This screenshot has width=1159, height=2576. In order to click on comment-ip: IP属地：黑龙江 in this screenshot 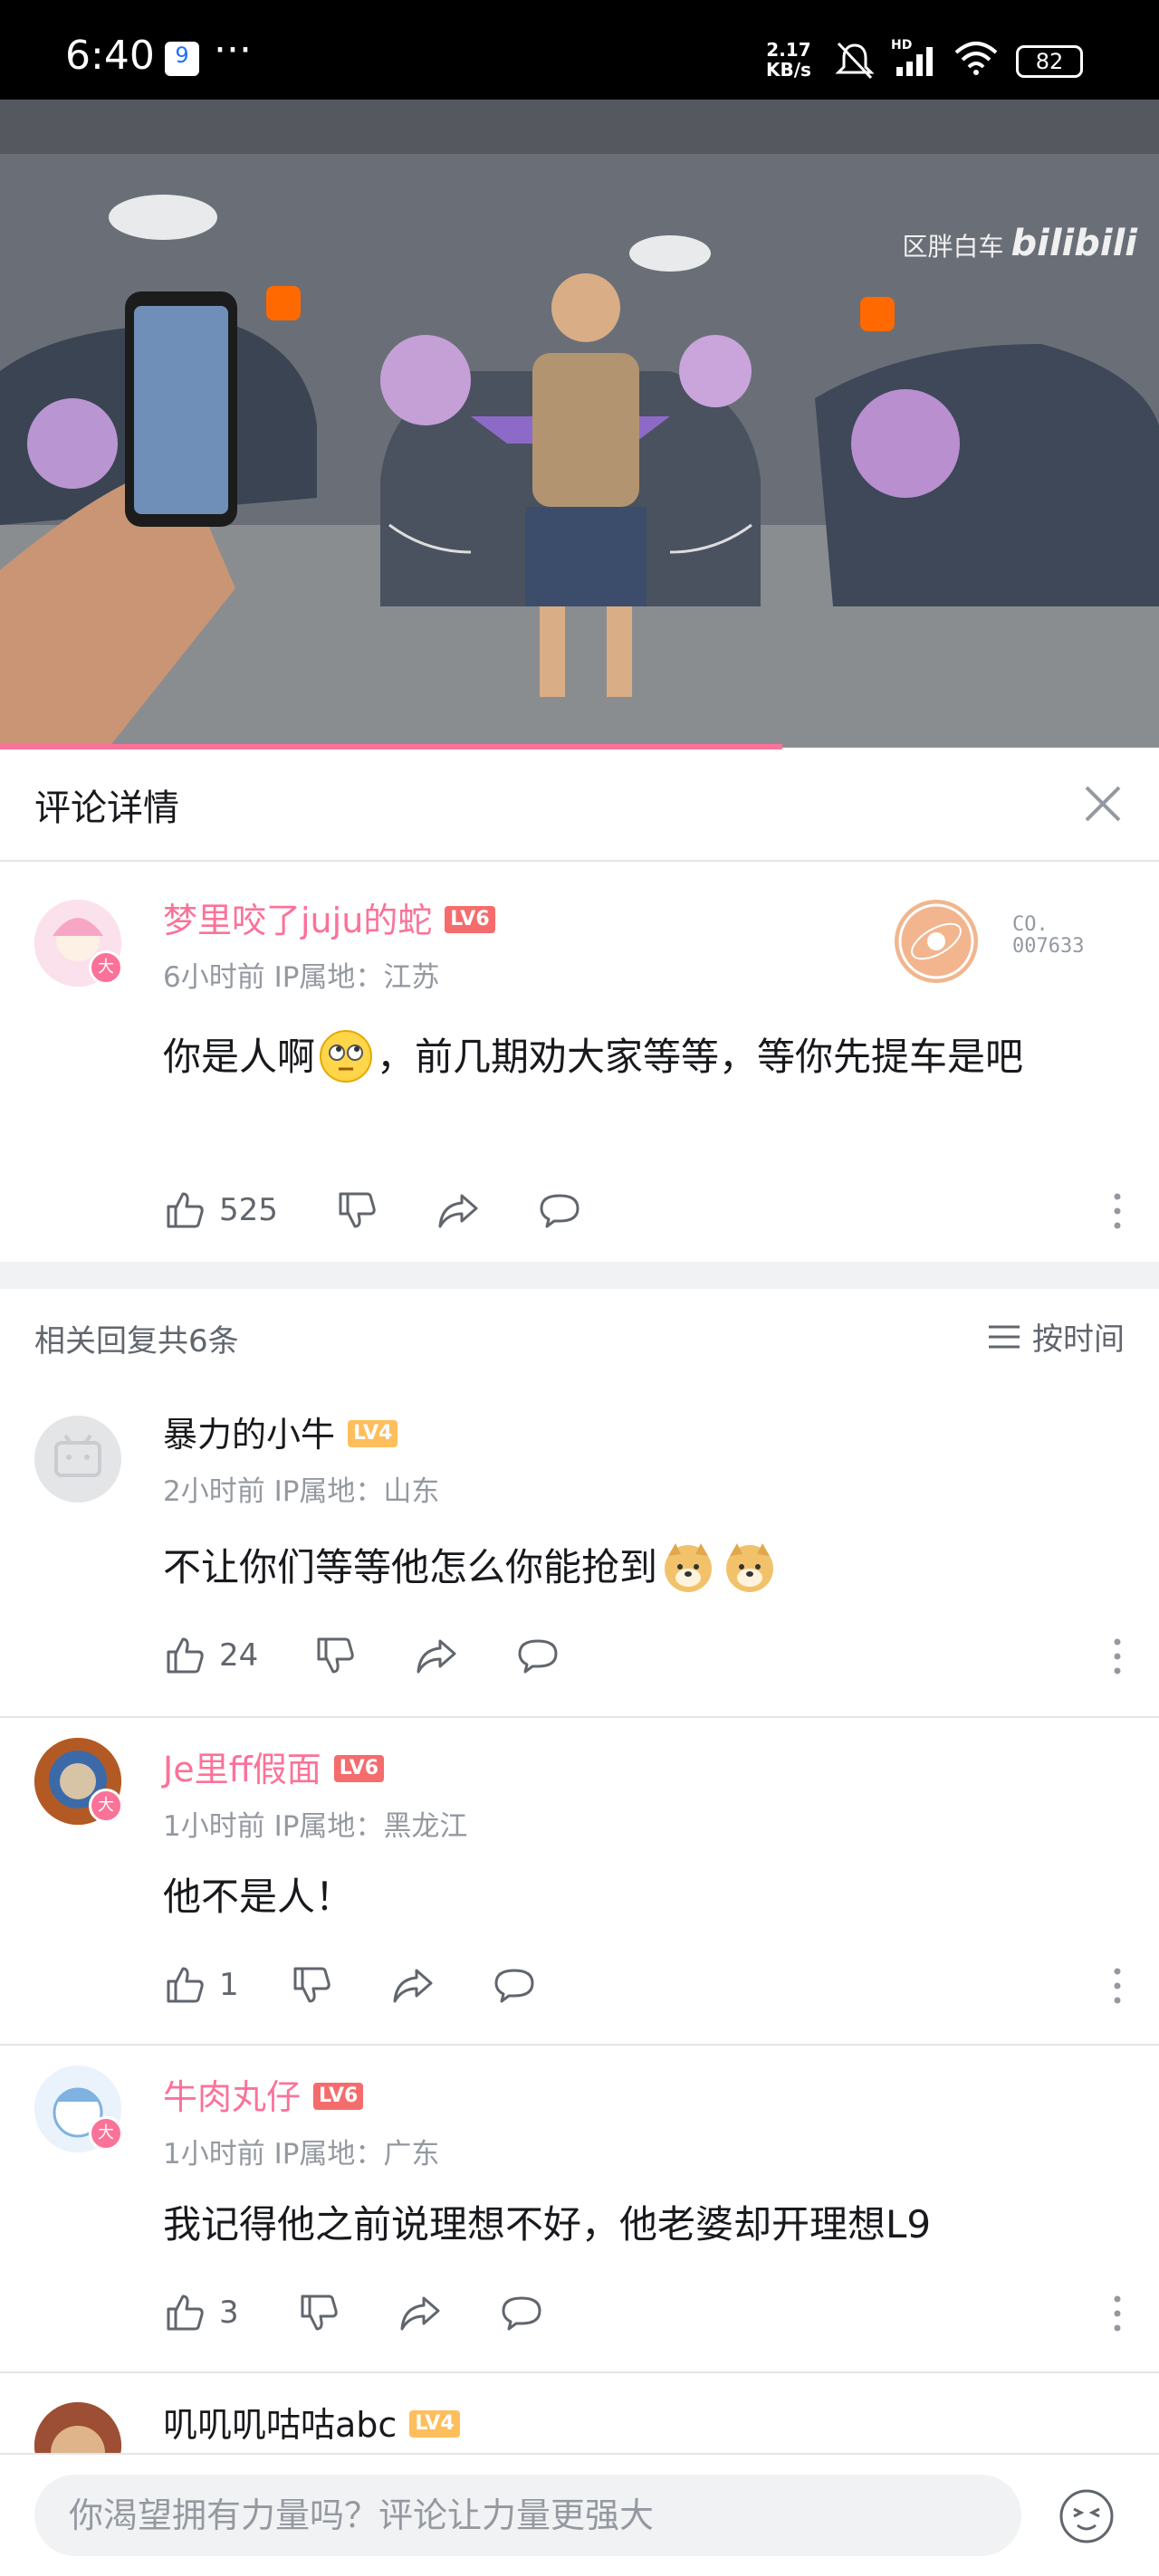, I will do `click(371, 1826)`.